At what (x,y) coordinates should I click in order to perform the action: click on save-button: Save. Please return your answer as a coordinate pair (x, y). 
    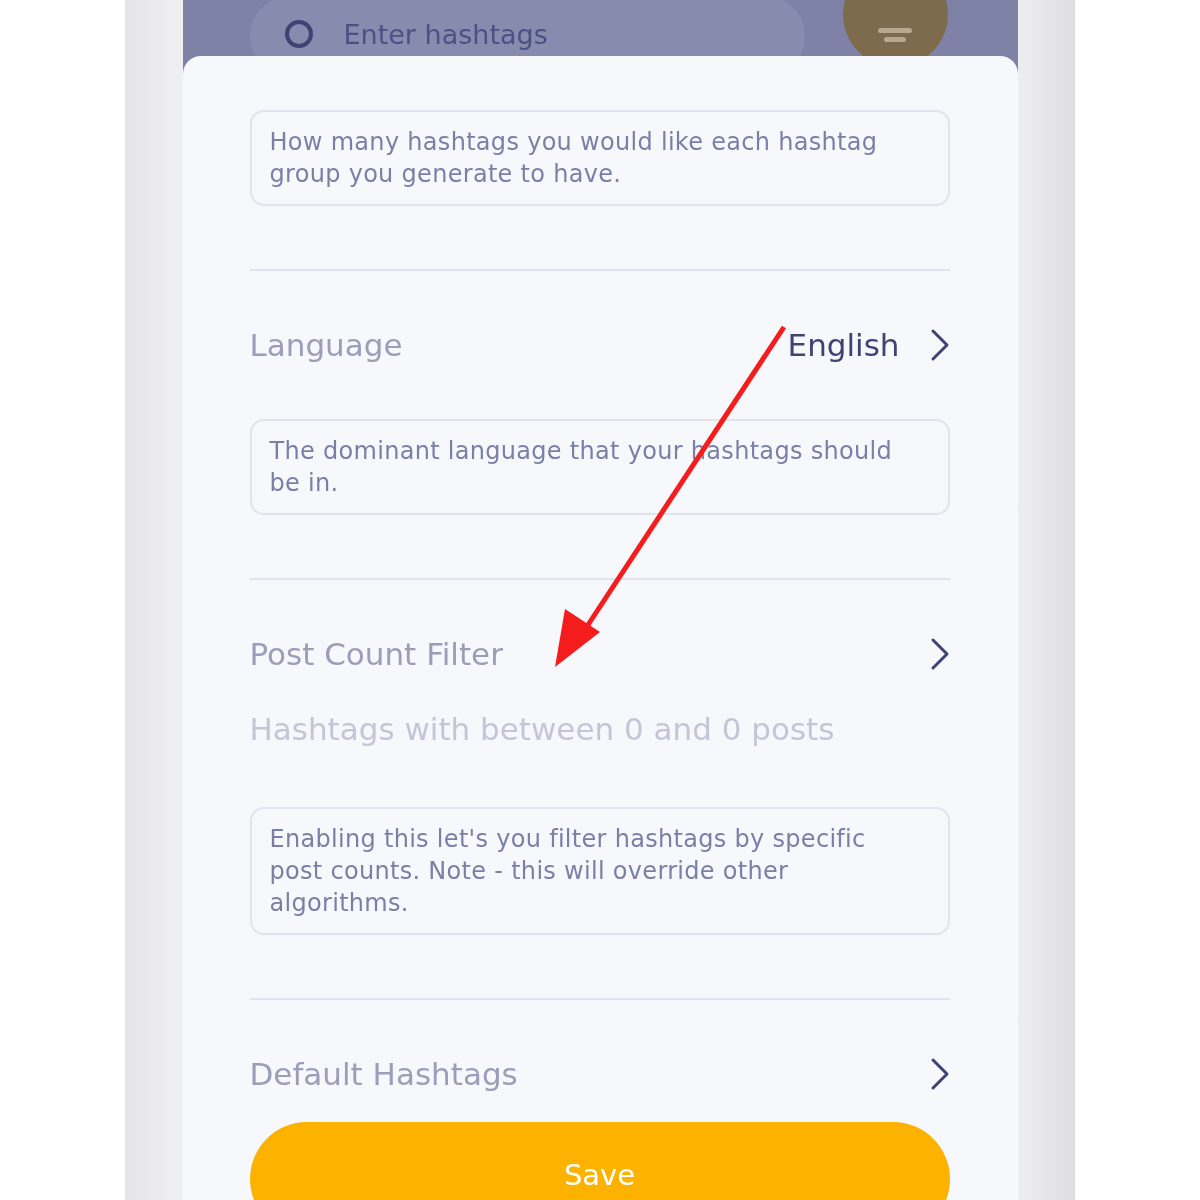
    Looking at the image, I should click on (599, 1161).